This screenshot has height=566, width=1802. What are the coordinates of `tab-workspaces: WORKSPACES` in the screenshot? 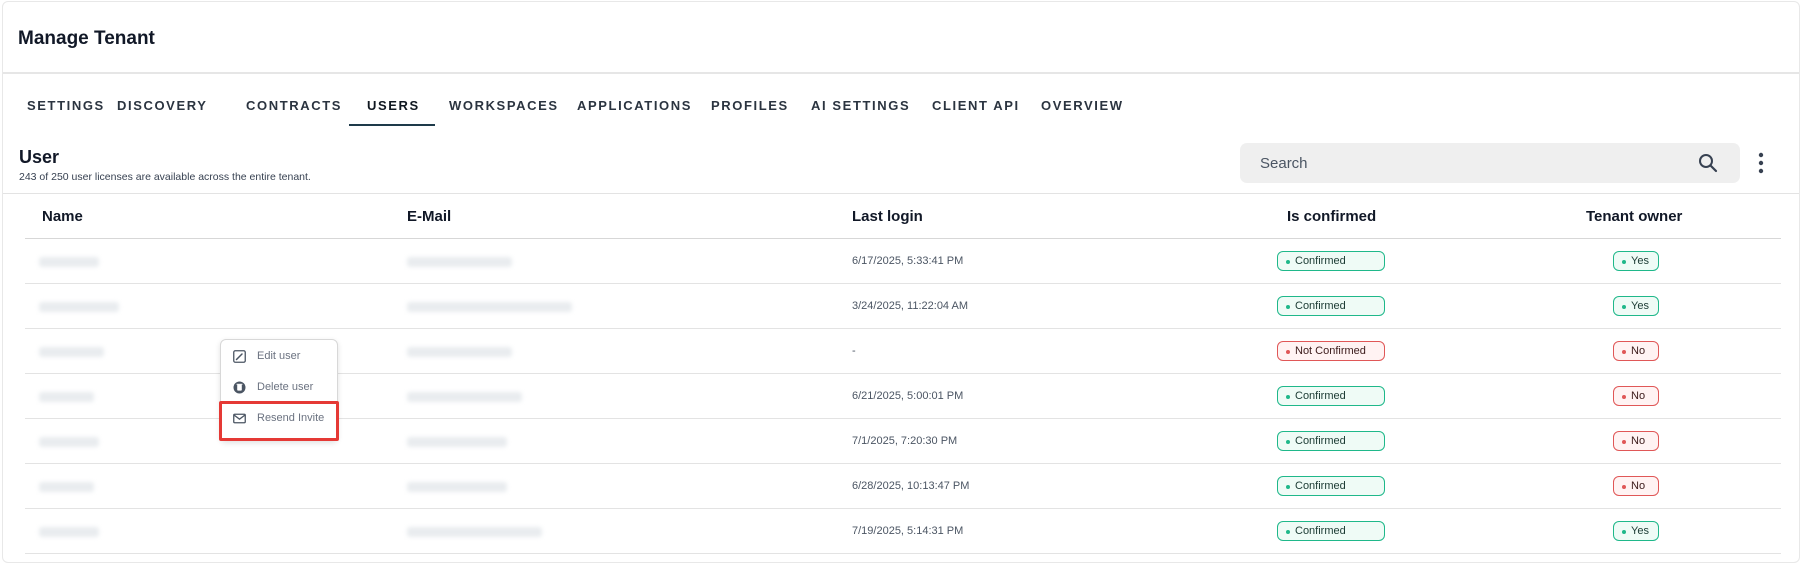 It's located at (504, 105).